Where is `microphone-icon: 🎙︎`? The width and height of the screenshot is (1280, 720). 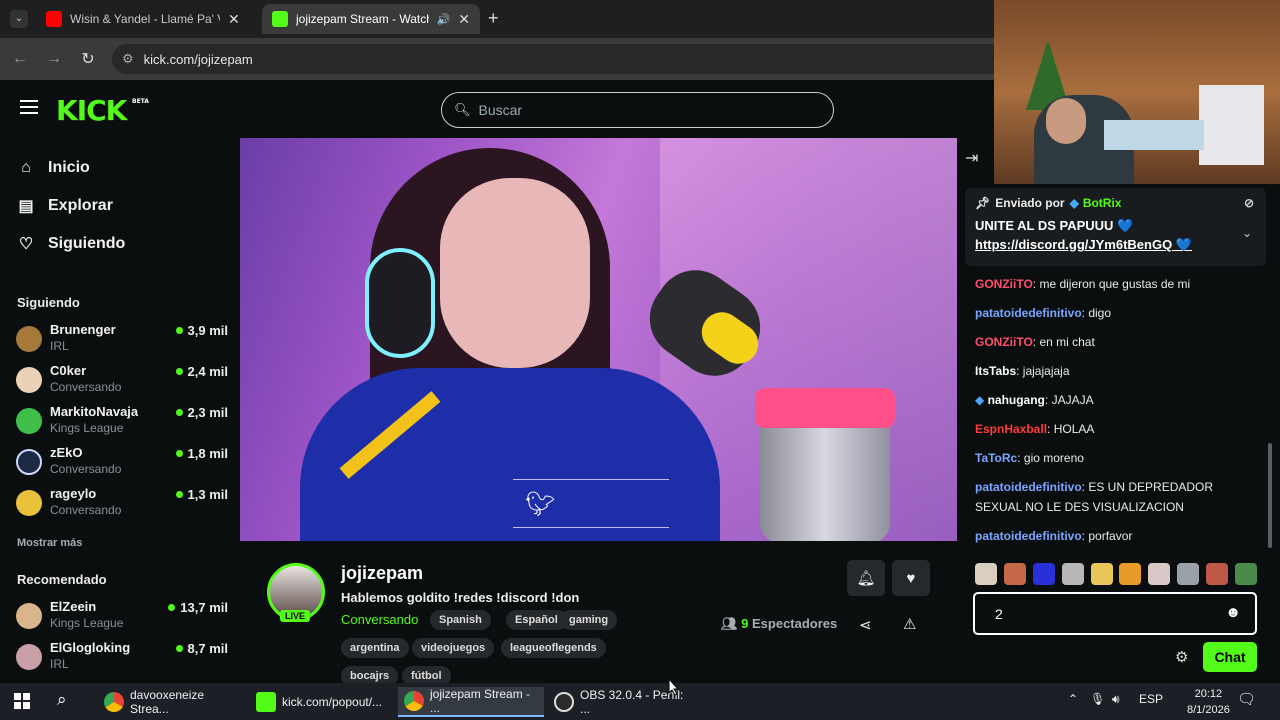
microphone-icon: 🎙︎ is located at coordinates (1097, 699).